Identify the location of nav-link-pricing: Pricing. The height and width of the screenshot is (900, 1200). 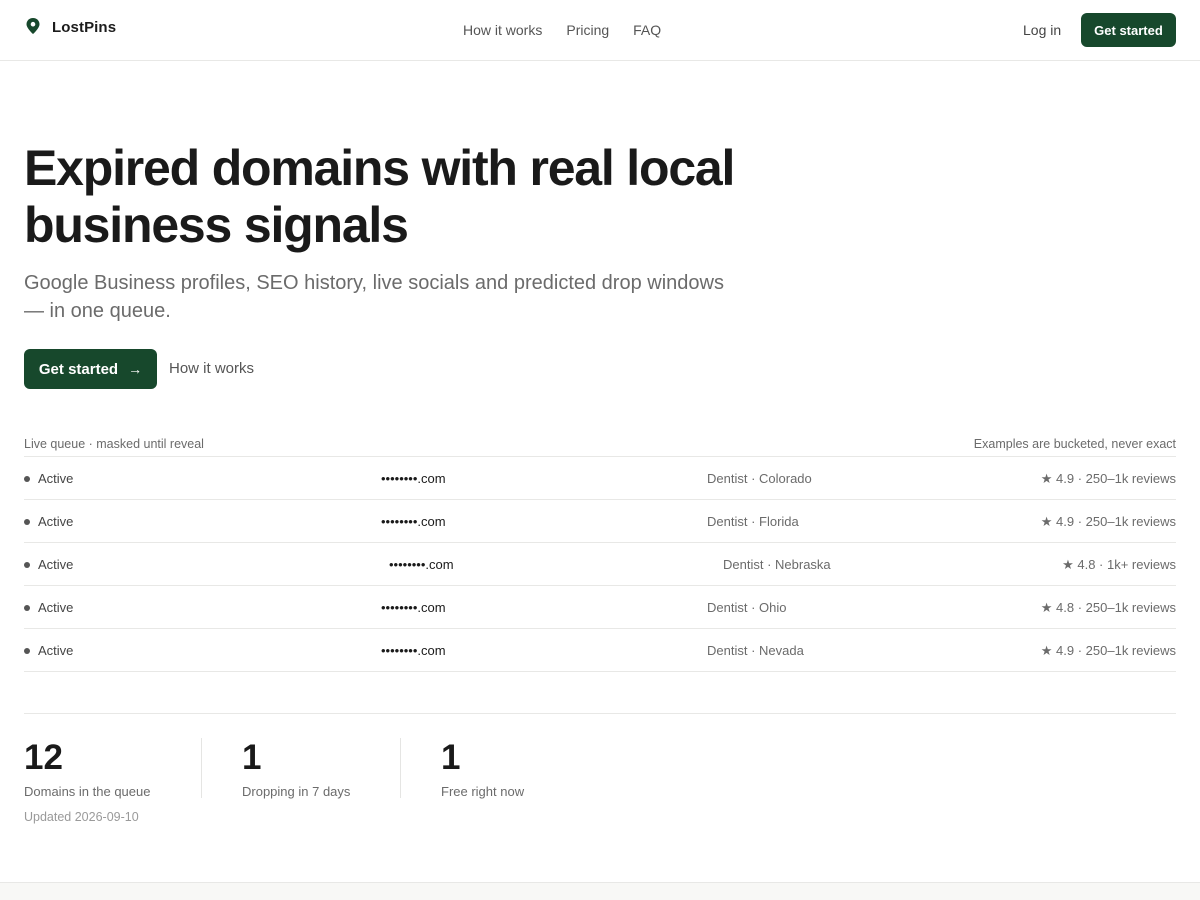
(587, 30).